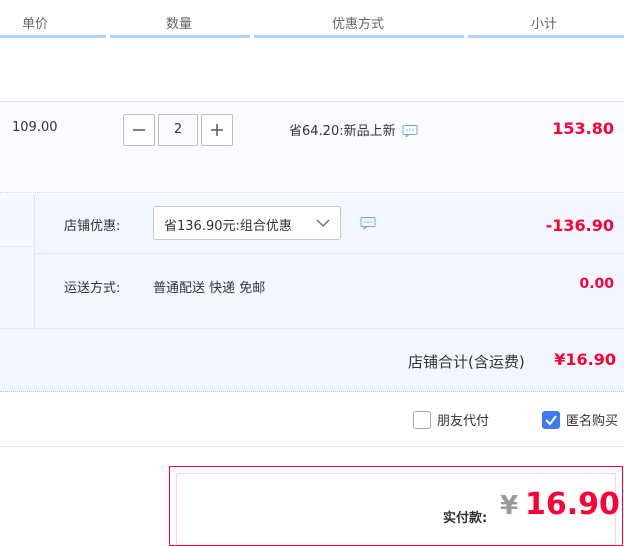 The image size is (624, 546). I want to click on item-promo: 省64.20:新品上新, so click(353, 129).